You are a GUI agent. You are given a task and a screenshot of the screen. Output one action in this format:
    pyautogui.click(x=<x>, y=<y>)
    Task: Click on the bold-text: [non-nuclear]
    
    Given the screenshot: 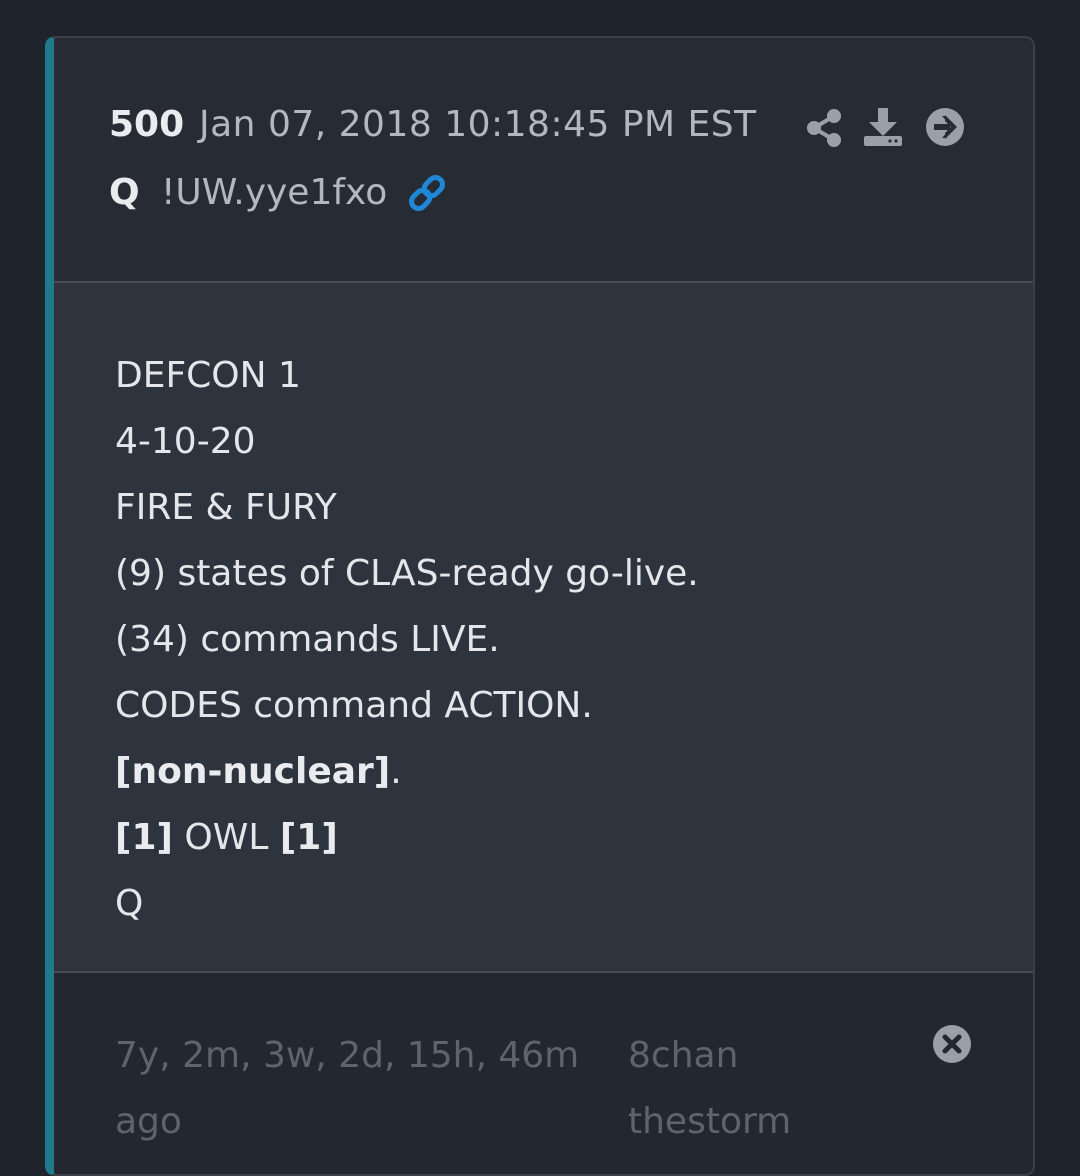 What is the action you would take?
    pyautogui.click(x=253, y=771)
    